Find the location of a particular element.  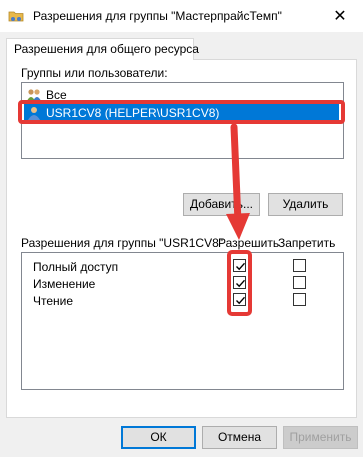

perm-row-full-control: Полный доступ is located at coordinates (76, 267).